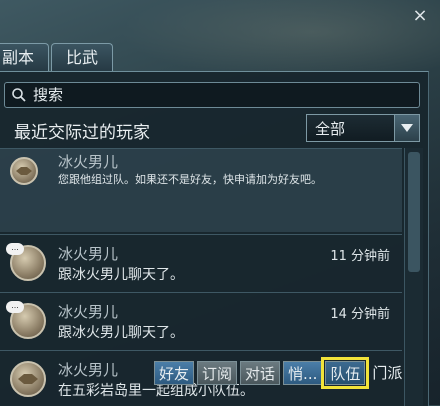 The height and width of the screenshot is (406, 440). I want to click on filter-dropdown: 全部, so click(363, 128).